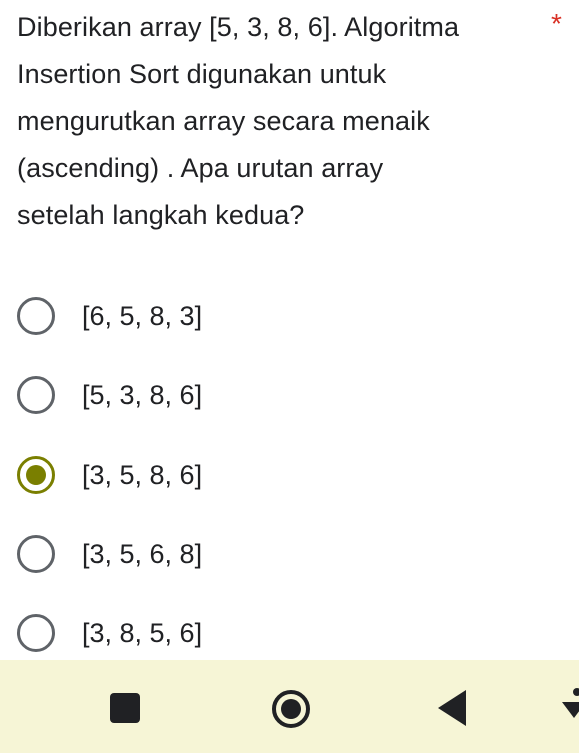  Describe the element at coordinates (556, 23) in the screenshot. I see `required-asterisk: *` at that location.